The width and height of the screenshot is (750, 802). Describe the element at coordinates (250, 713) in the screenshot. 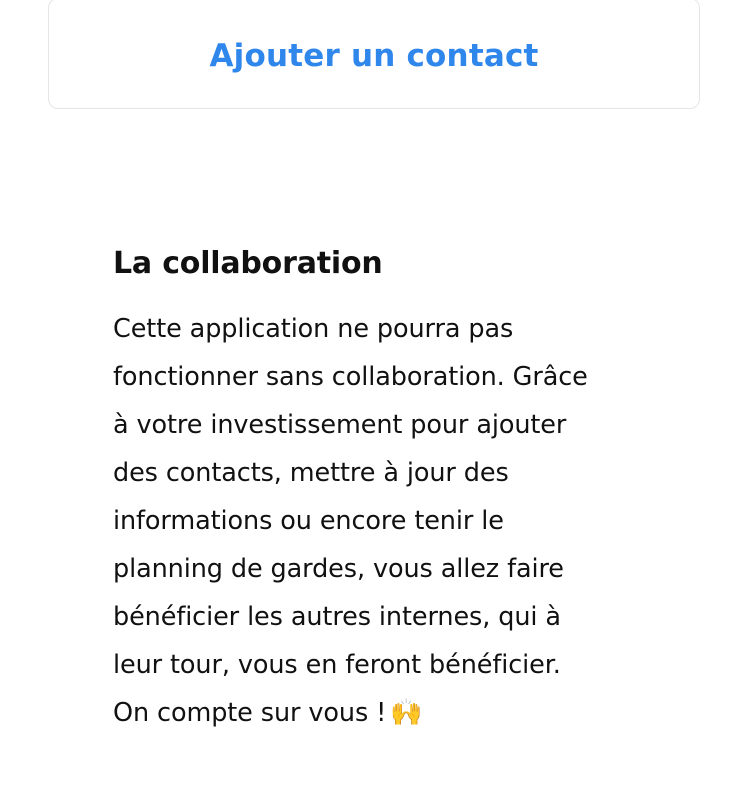

I see `body-line-9: On compte sur vous !` at that location.